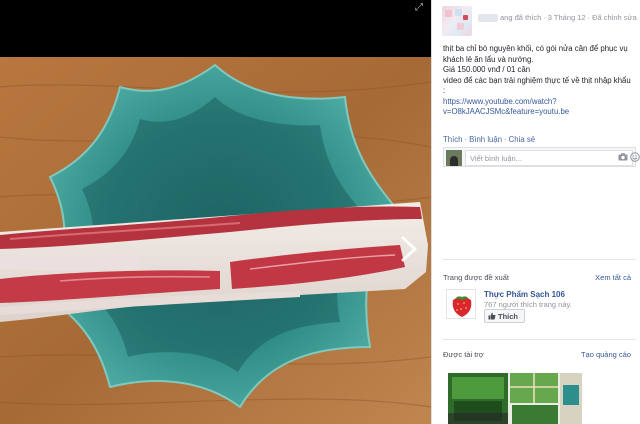  Describe the element at coordinates (508, 316) in the screenshot. I see `like-page-label: Thích` at that location.